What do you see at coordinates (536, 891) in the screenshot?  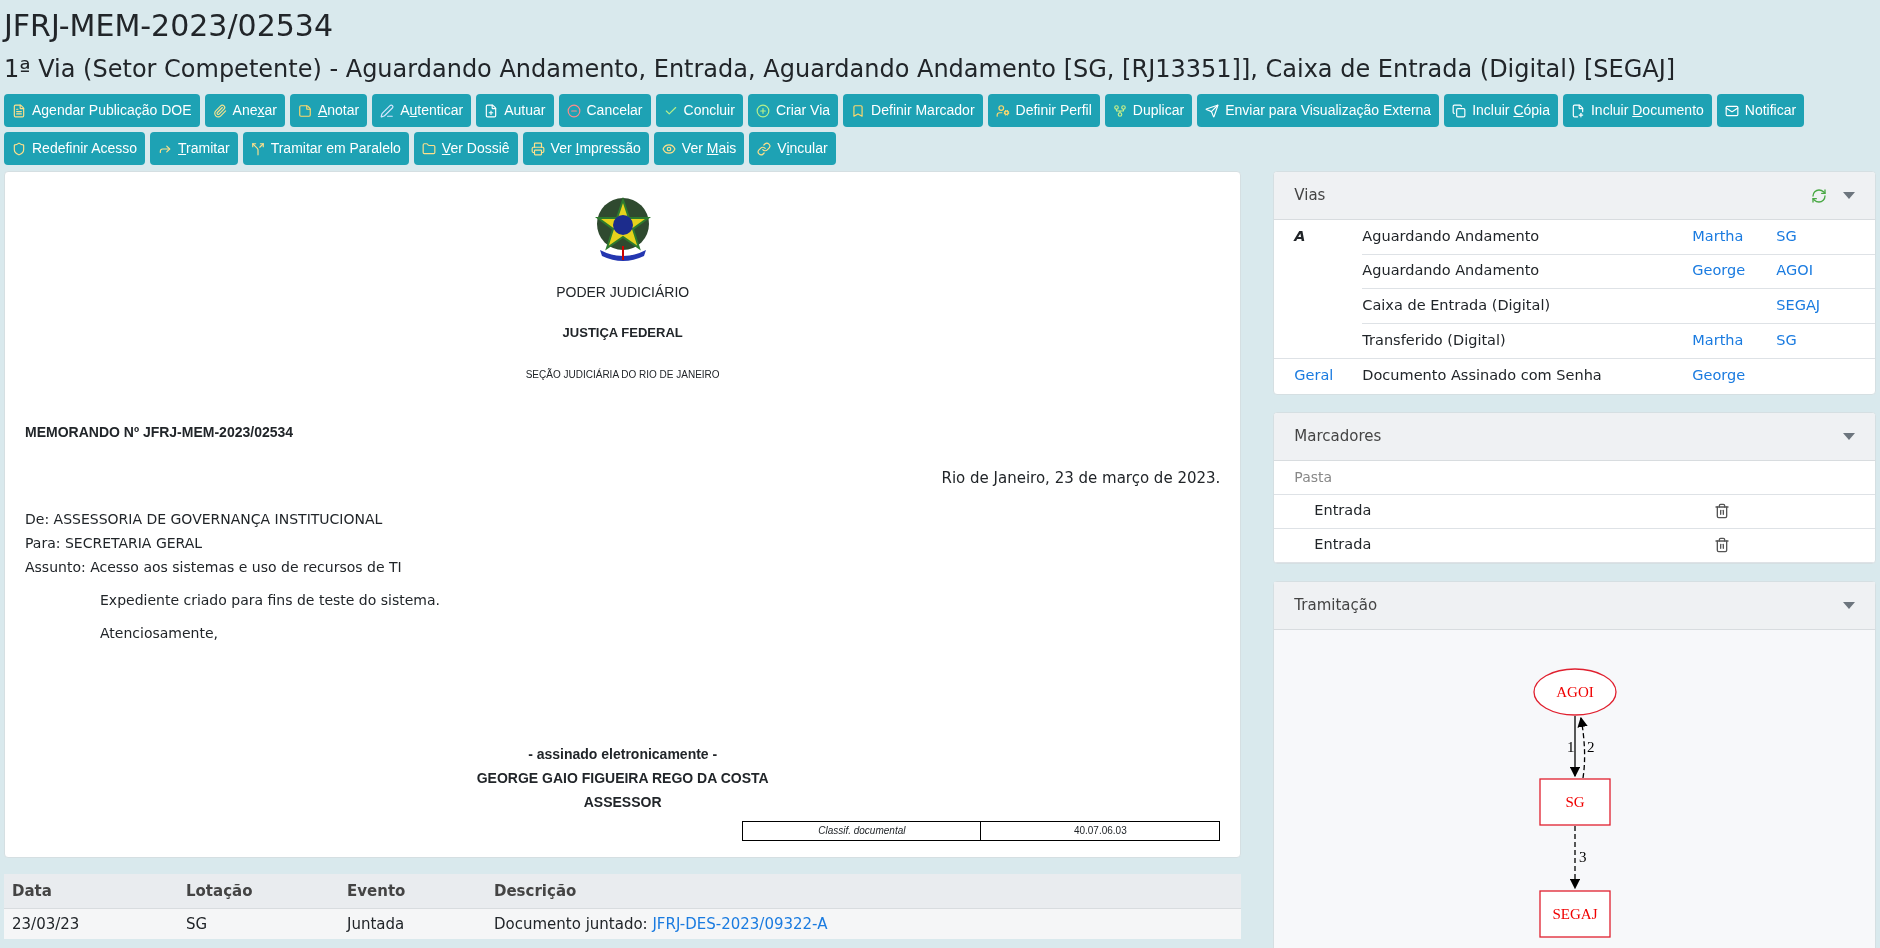 I see `column-header: Descrição` at bounding box center [536, 891].